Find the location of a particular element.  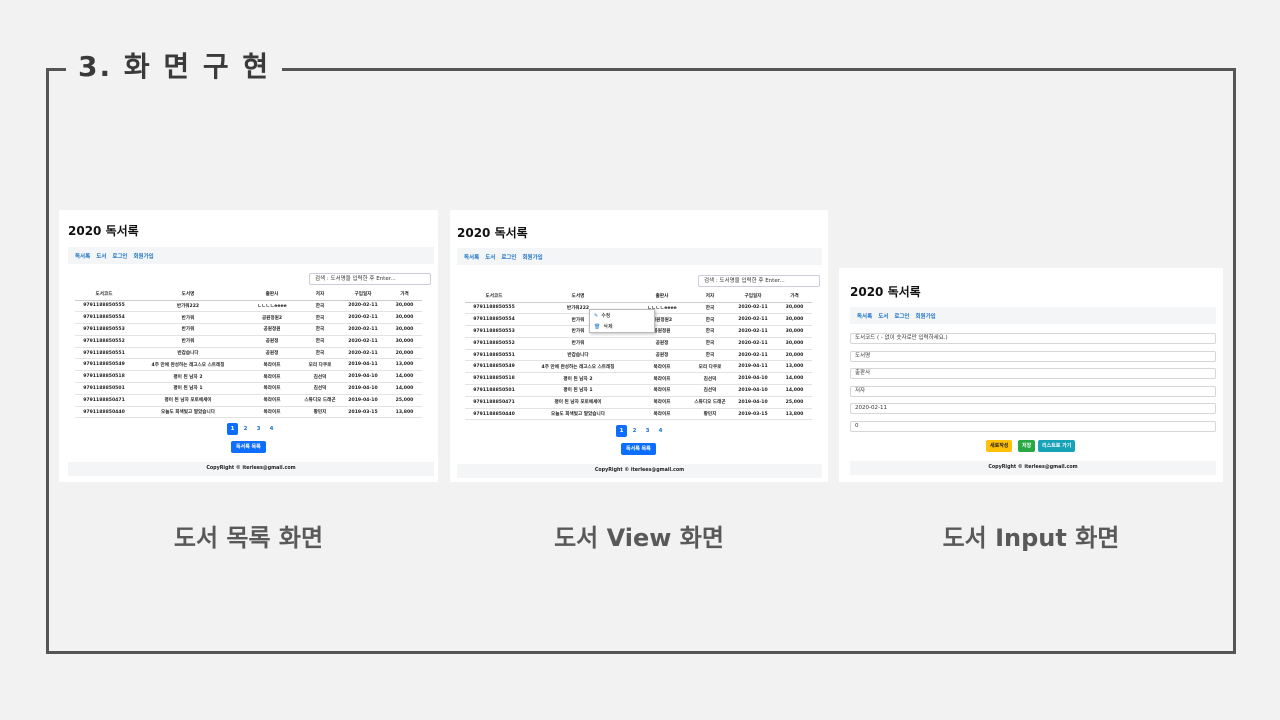

new-button: 새로작성 is located at coordinates (999, 446).